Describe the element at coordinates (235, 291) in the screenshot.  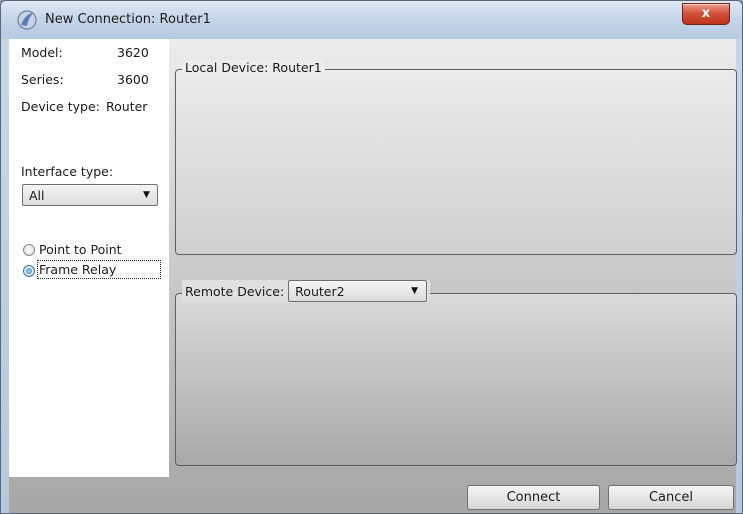
I see `remote-device-label: Remote Device:` at that location.